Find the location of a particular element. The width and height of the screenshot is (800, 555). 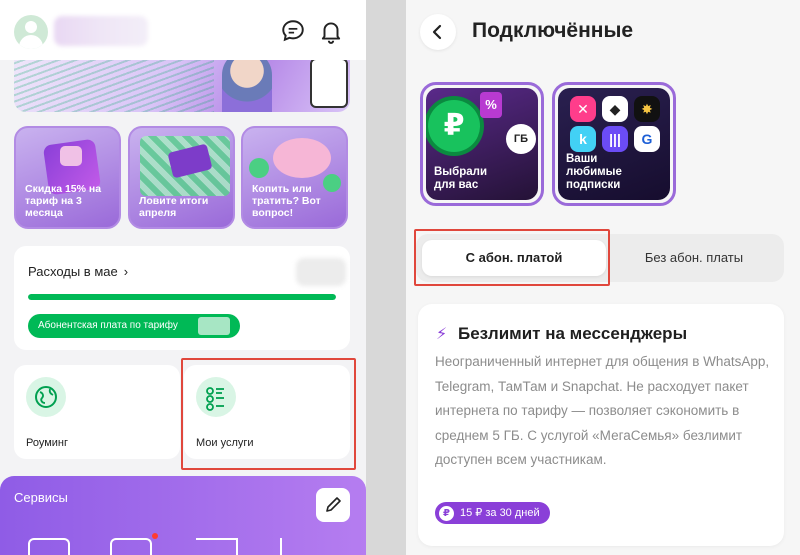

lightning-icon: ⚡ is located at coordinates (442, 334).